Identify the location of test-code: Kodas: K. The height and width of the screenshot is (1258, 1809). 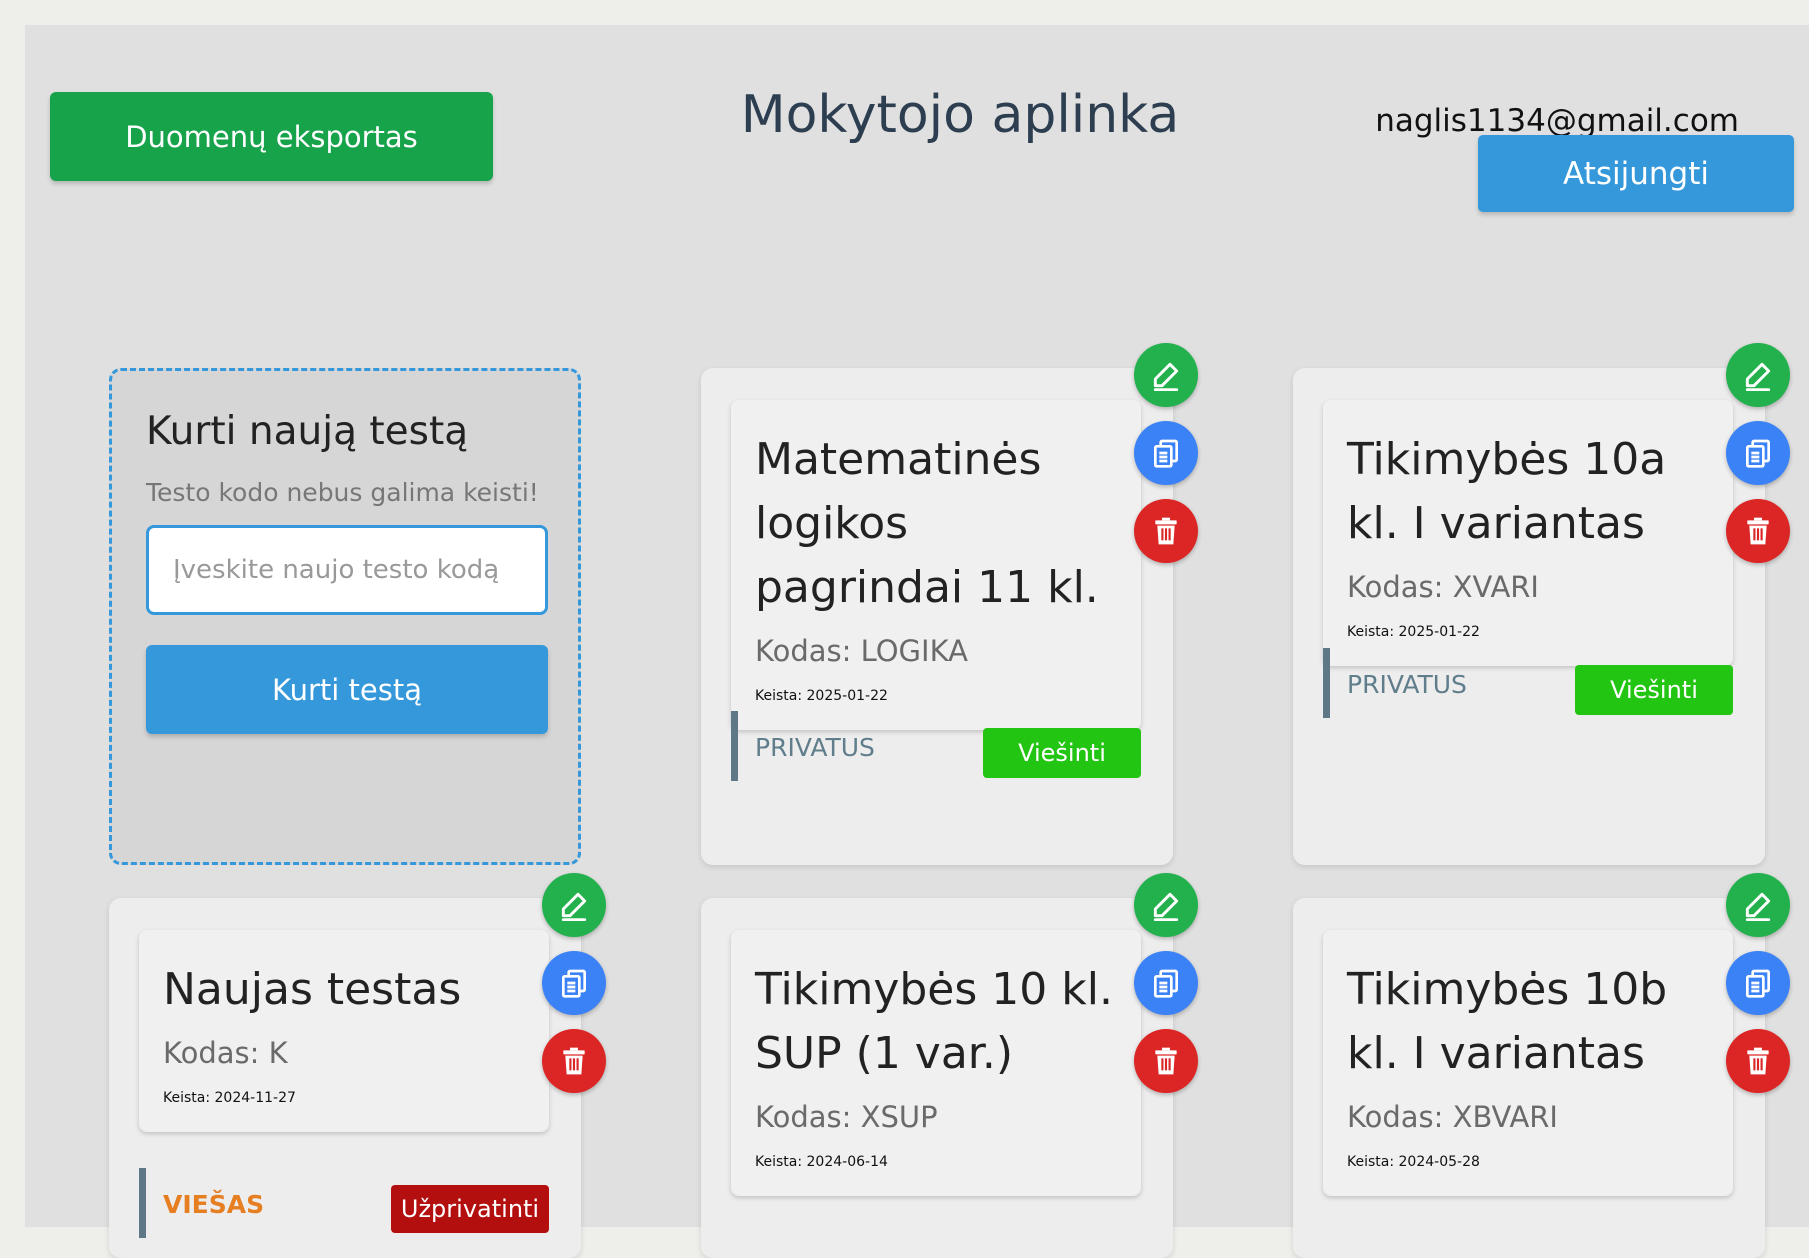
(225, 1053).